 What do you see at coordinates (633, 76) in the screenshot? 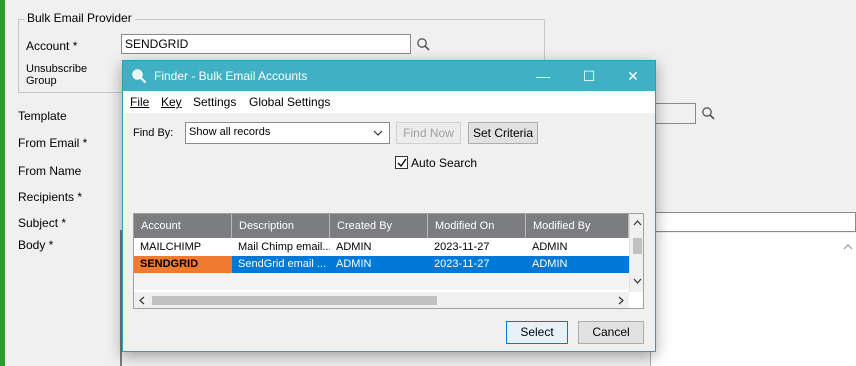
I see `close-button: ✕` at bounding box center [633, 76].